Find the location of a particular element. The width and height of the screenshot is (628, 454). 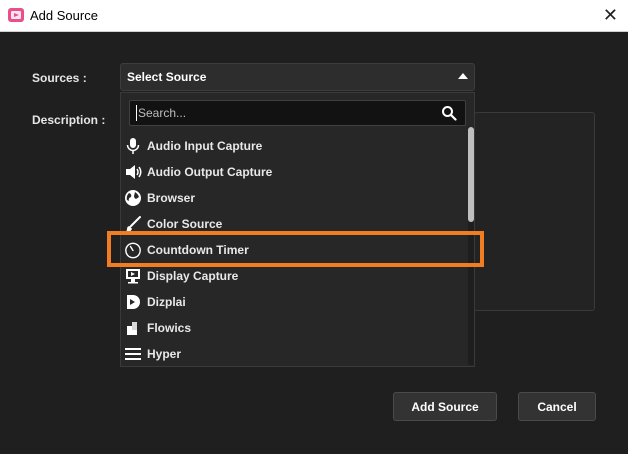

source-select: Select Source is located at coordinates (297, 77).